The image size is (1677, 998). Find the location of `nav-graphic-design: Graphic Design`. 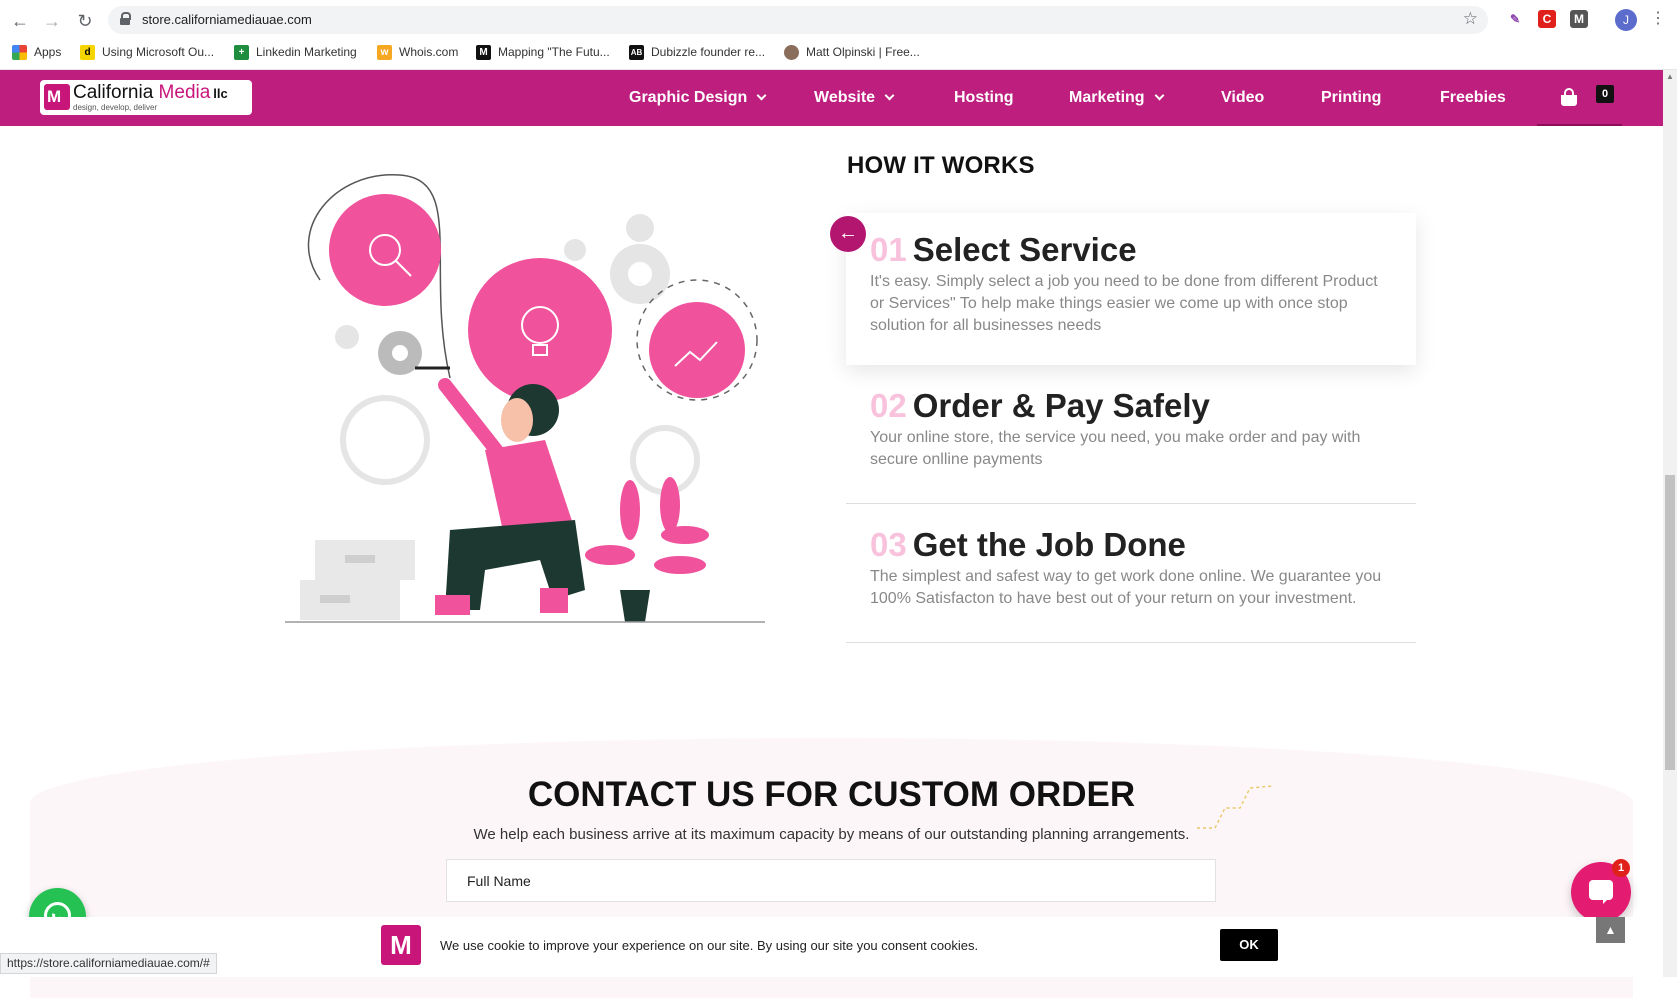

nav-graphic-design: Graphic Design is located at coordinates (698, 98).